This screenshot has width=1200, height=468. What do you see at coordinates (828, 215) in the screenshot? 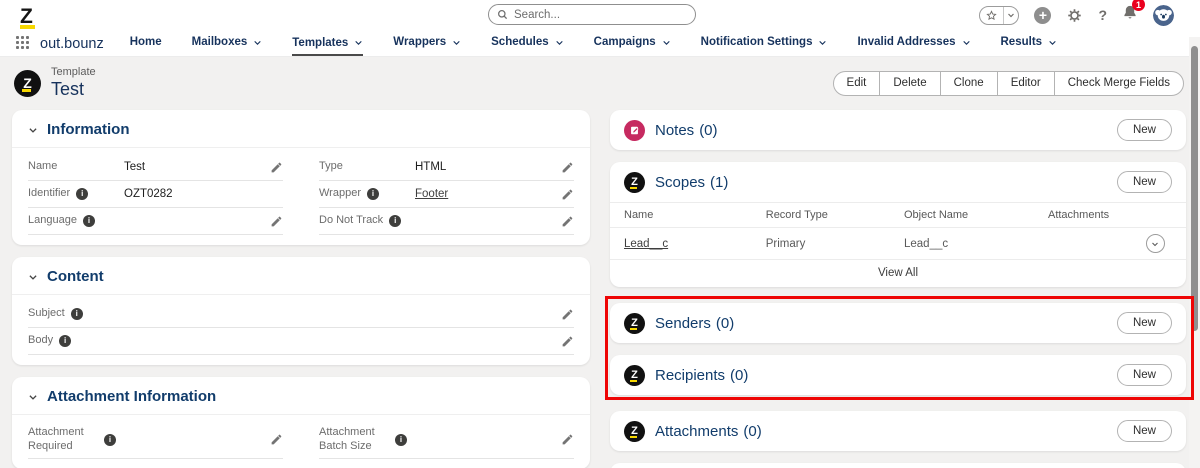
I see `column-header-record-type: Record Type` at bounding box center [828, 215].